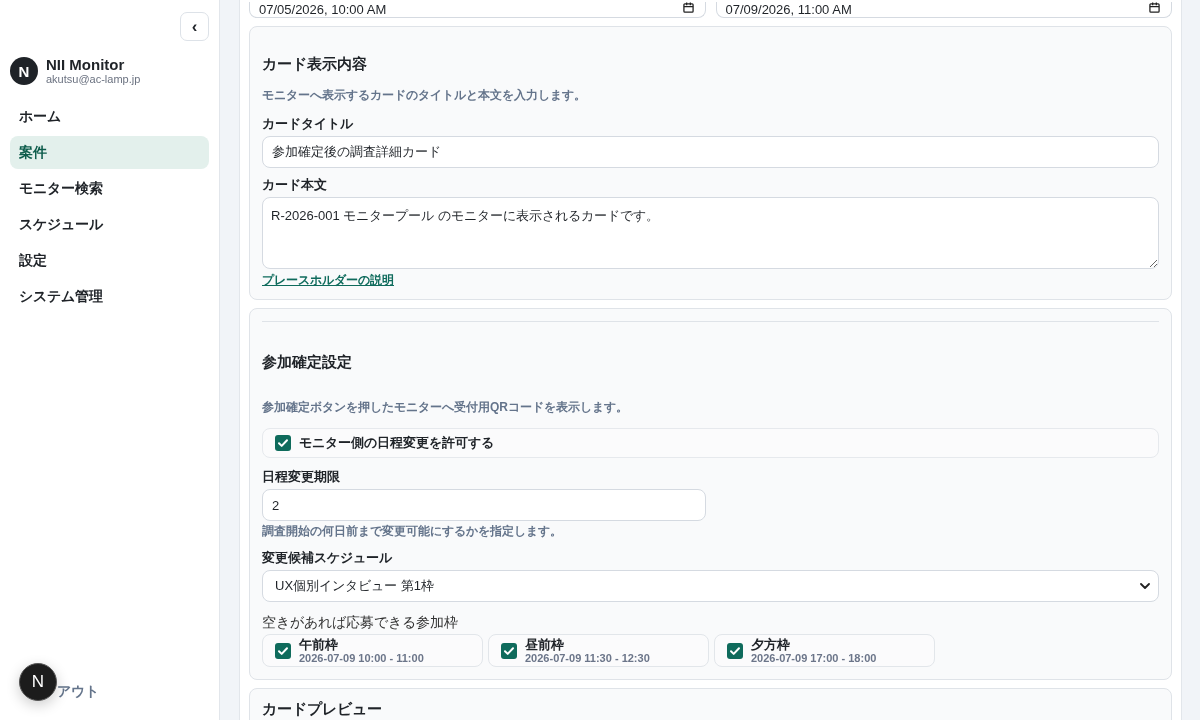  Describe the element at coordinates (24, 71) in the screenshot. I see `user-avatar: N` at that location.